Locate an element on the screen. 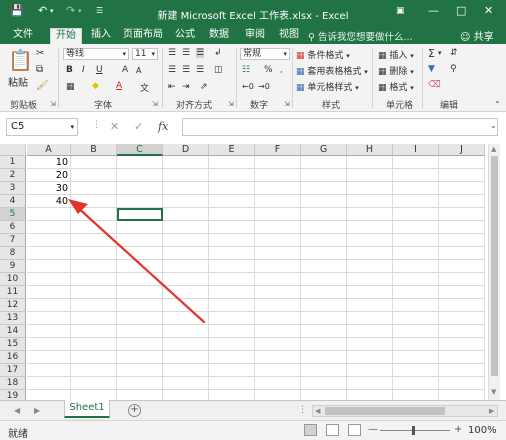 The height and width of the screenshot is (440, 506). active-cell is located at coordinates (140, 214).